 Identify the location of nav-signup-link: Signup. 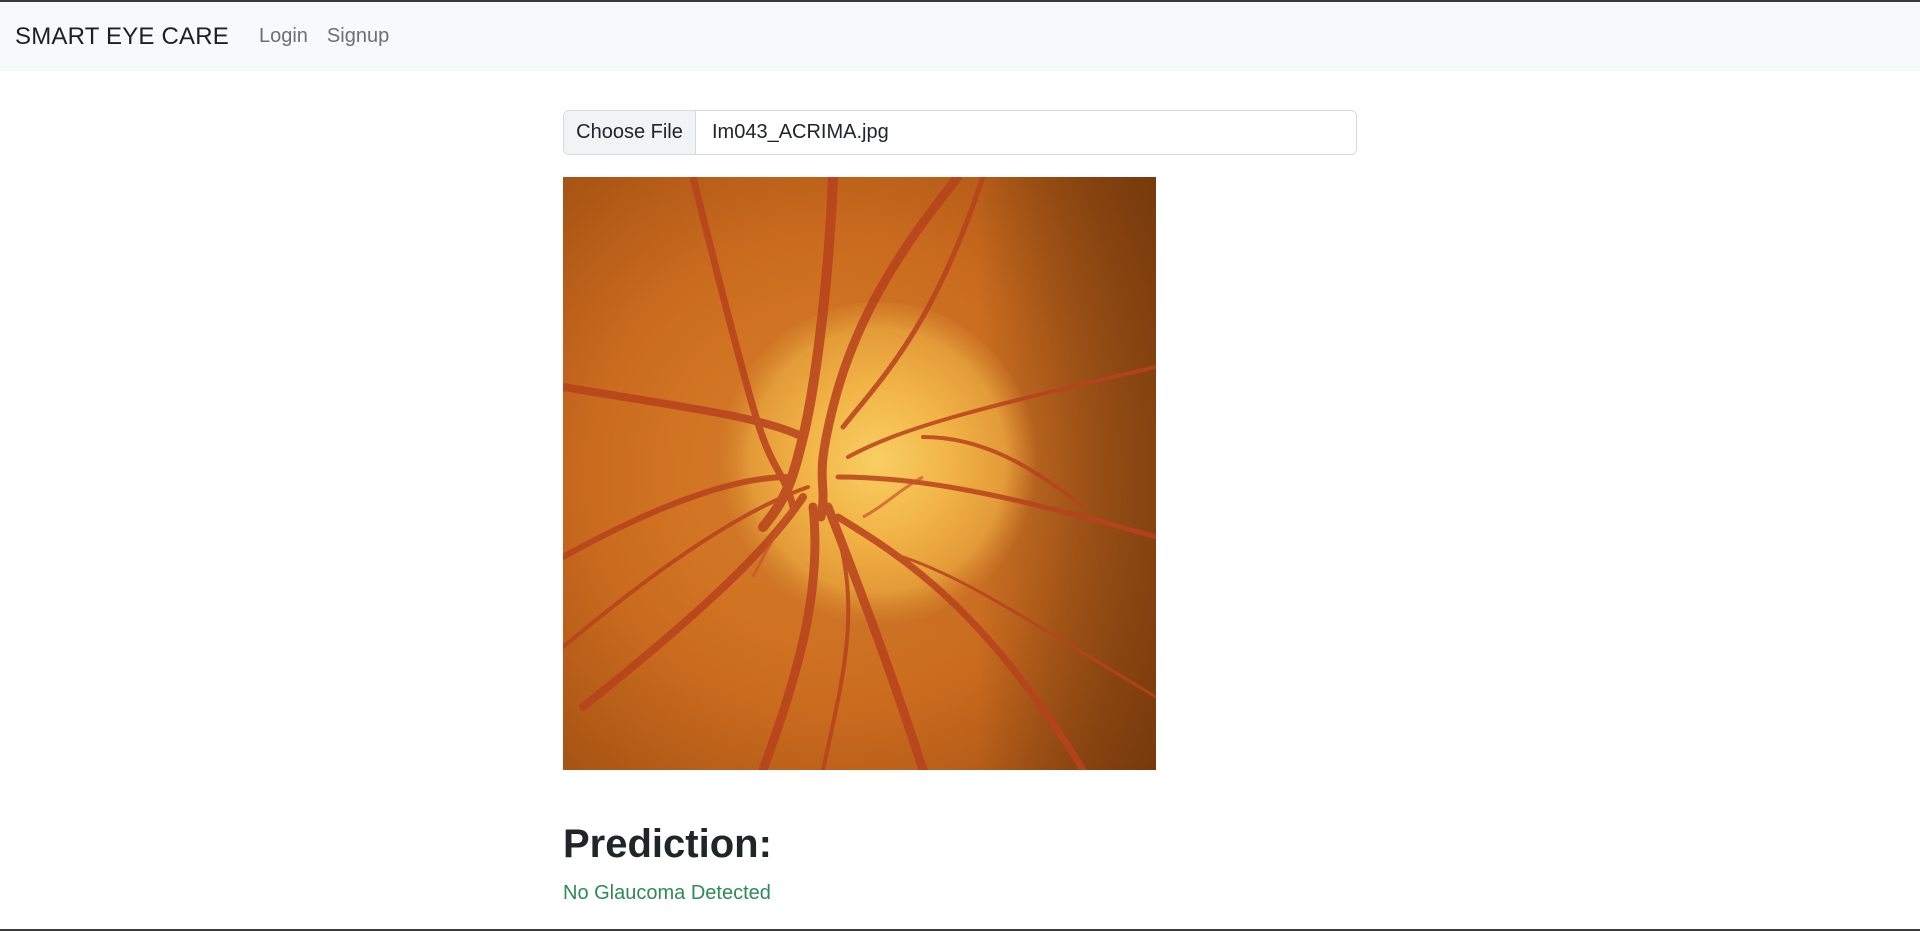
(358, 36).